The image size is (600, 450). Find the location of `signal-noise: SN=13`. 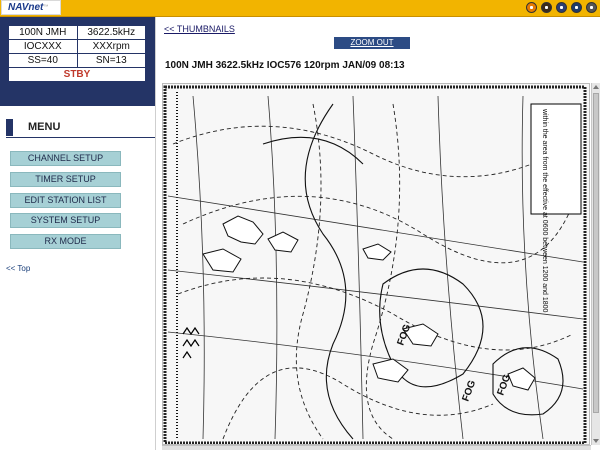

signal-noise: SN=13 is located at coordinates (111, 60).